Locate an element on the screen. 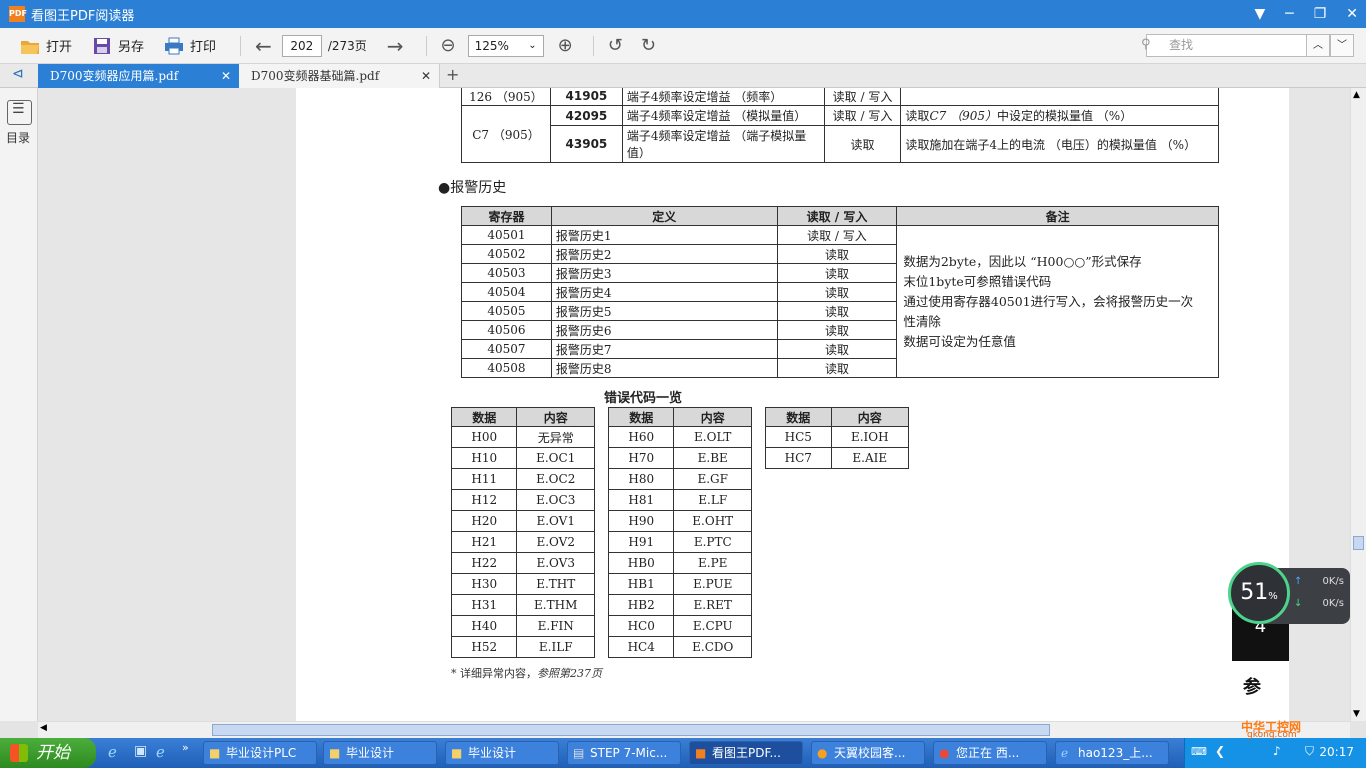 Image resolution: width=1366 pixels, height=768 pixels. table-cell: E.OLT is located at coordinates (712, 437).